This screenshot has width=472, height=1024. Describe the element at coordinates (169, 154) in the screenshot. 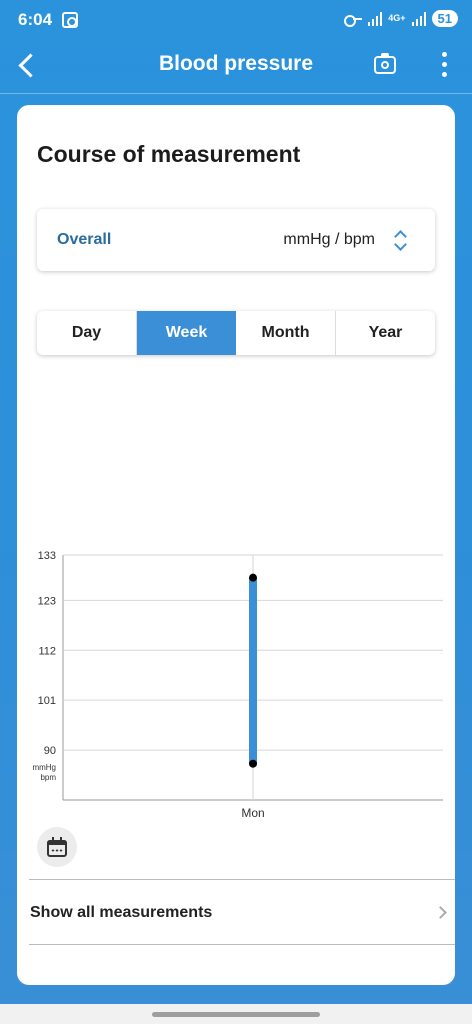

I see `card-title: Course of measurement` at that location.